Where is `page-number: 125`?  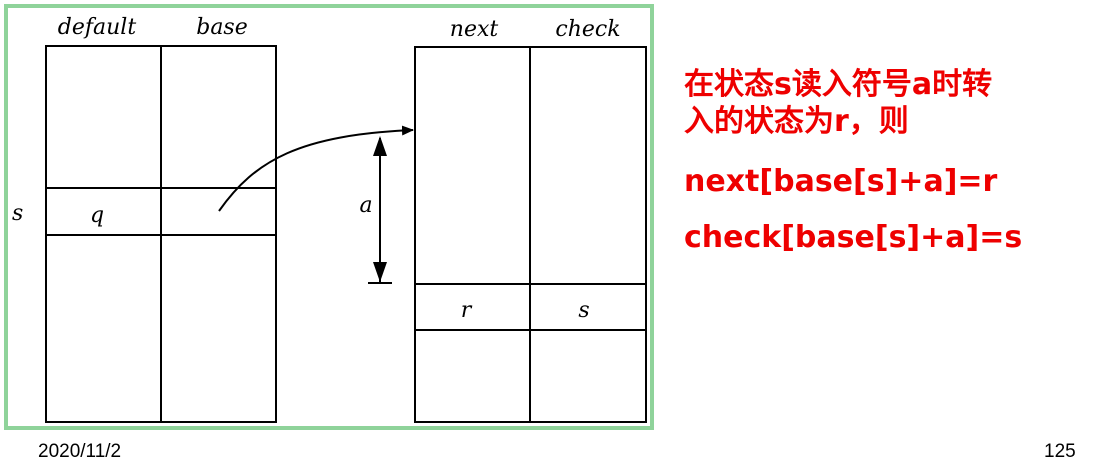
page-number: 125 is located at coordinates (1060, 451).